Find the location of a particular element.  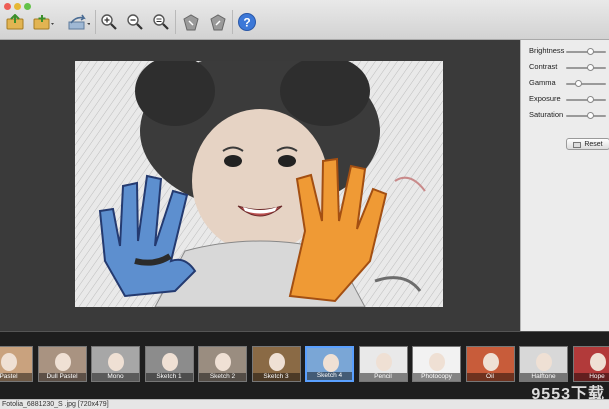

filter-thumbnail: Mono is located at coordinates (115, 364).